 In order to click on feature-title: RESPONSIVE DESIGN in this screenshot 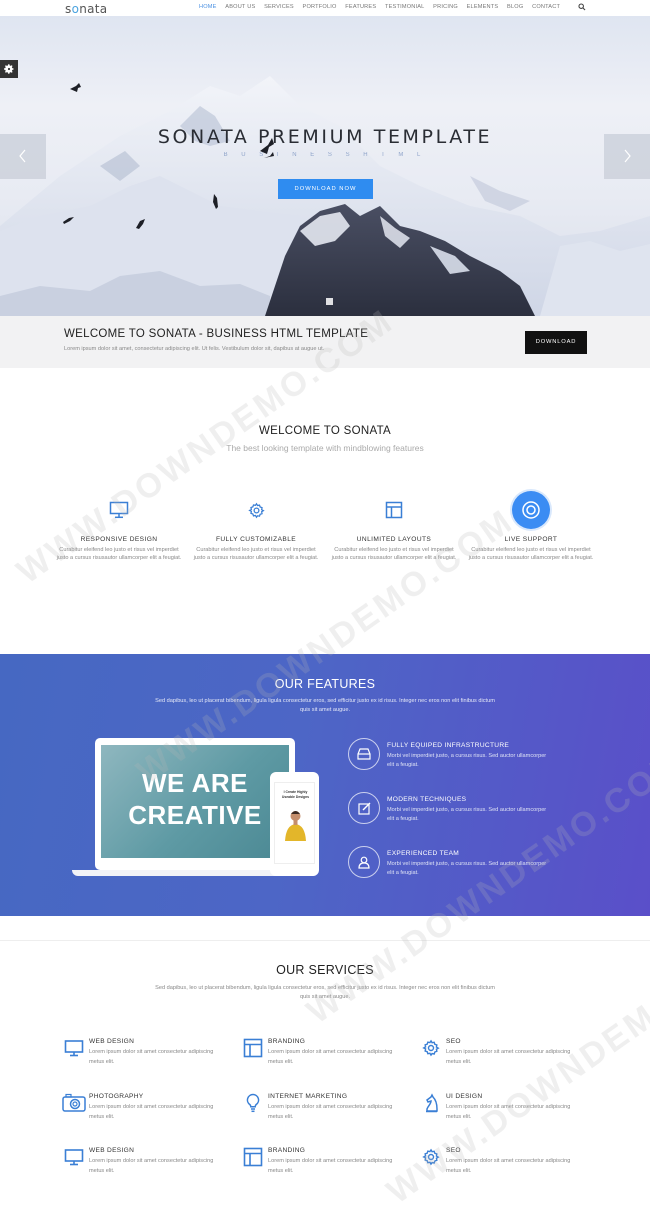, I will do `click(119, 539)`.